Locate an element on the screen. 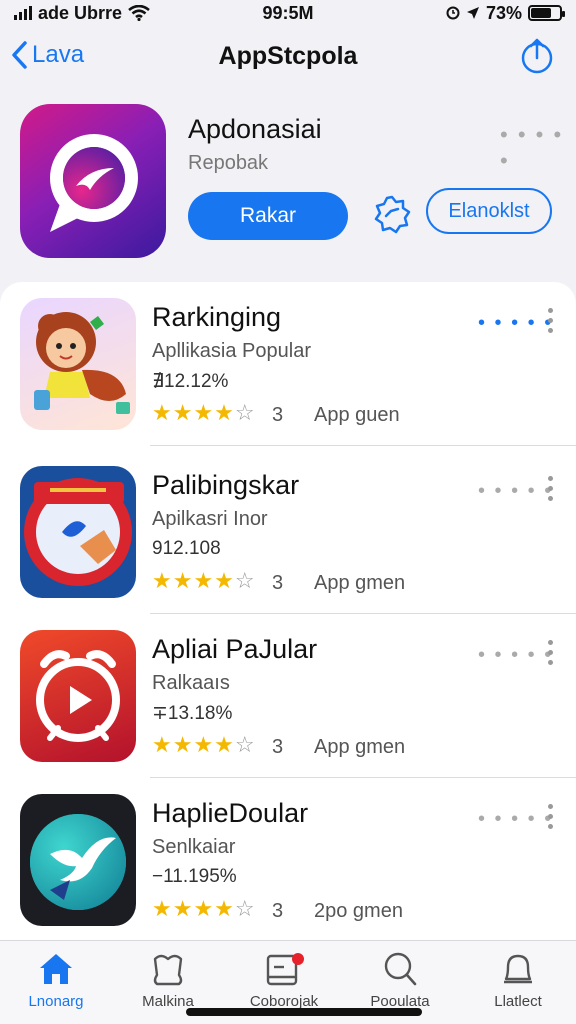  app-title: Apliai PaJular is located at coordinates (235, 649).